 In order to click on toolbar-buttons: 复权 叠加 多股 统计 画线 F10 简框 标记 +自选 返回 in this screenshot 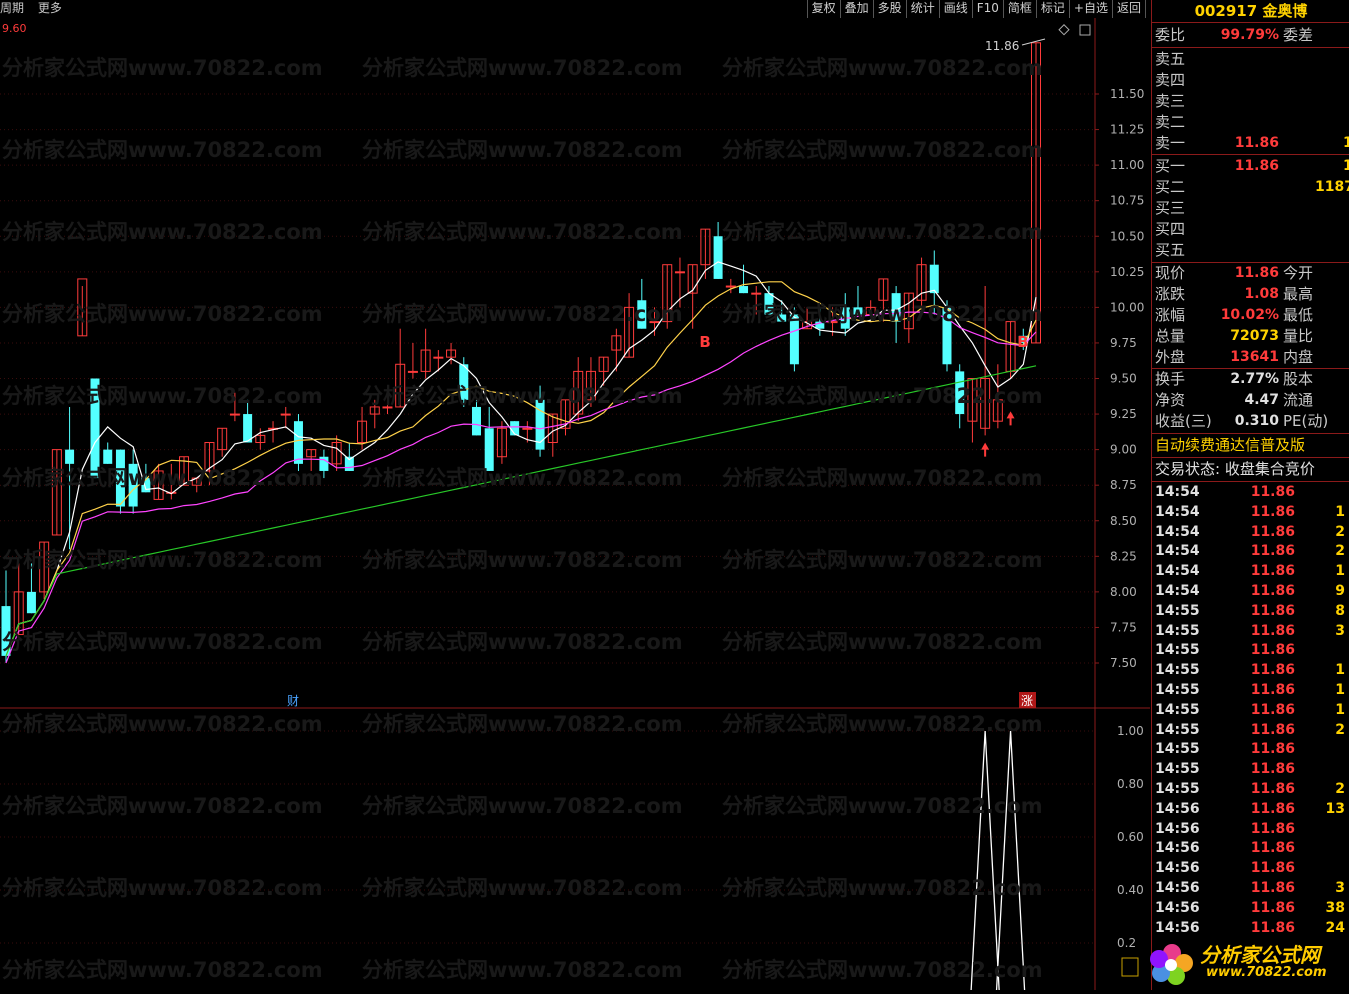, I will do `click(976, 9)`.